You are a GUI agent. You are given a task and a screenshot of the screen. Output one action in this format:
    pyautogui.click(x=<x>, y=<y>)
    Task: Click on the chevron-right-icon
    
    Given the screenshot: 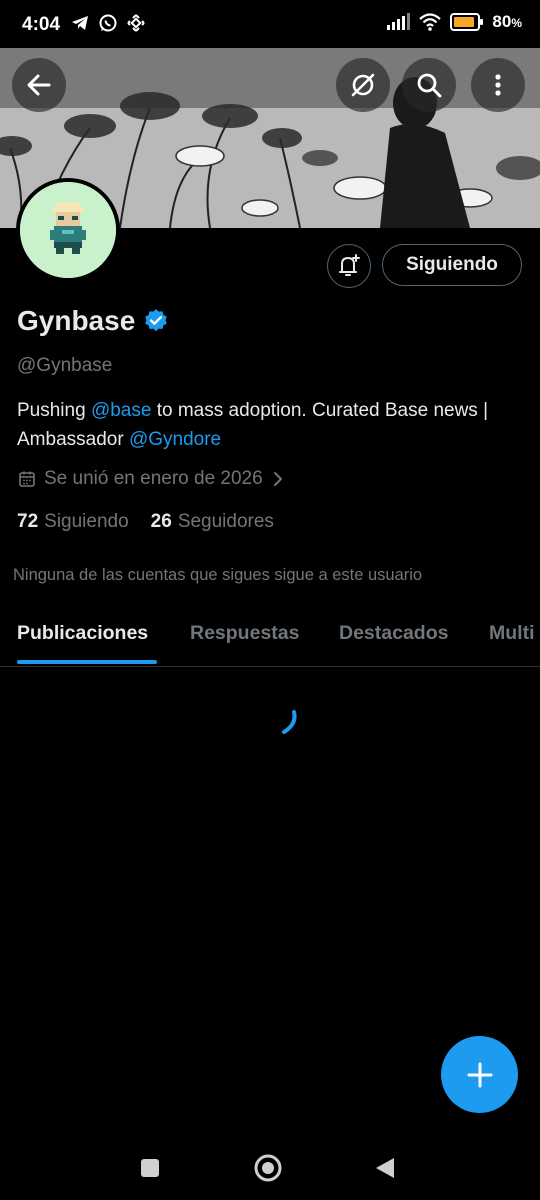 What is the action you would take?
    pyautogui.click(x=277, y=479)
    